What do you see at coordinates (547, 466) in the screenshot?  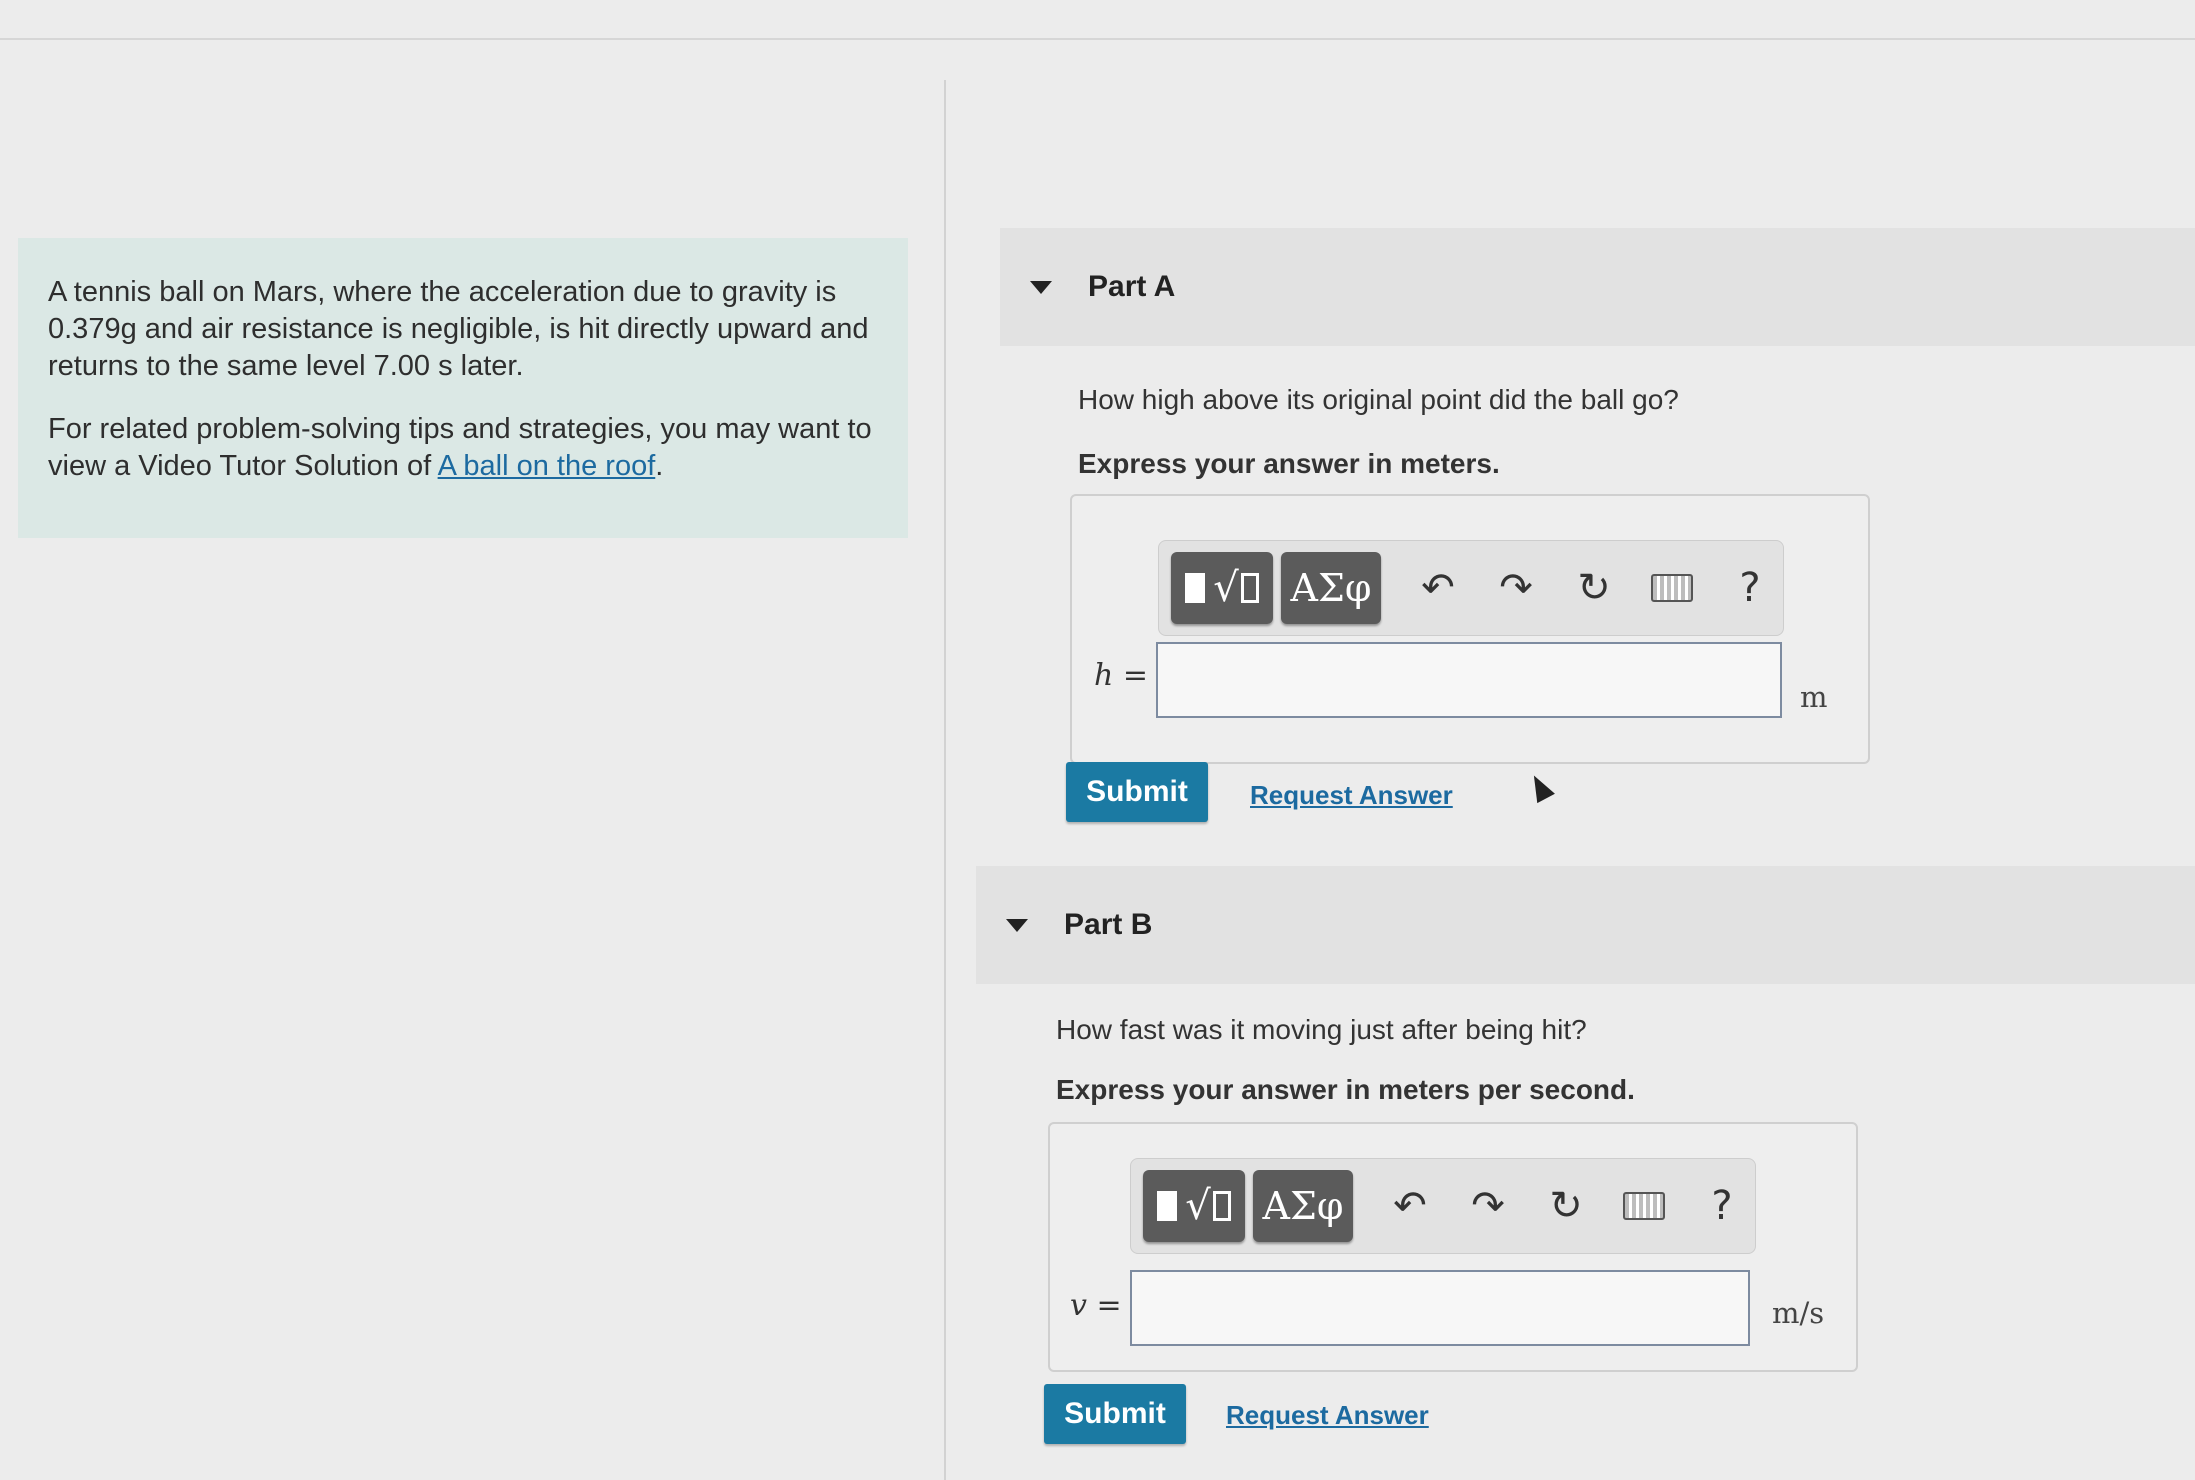 I see `video-tutor-link: A ball on the roof` at bounding box center [547, 466].